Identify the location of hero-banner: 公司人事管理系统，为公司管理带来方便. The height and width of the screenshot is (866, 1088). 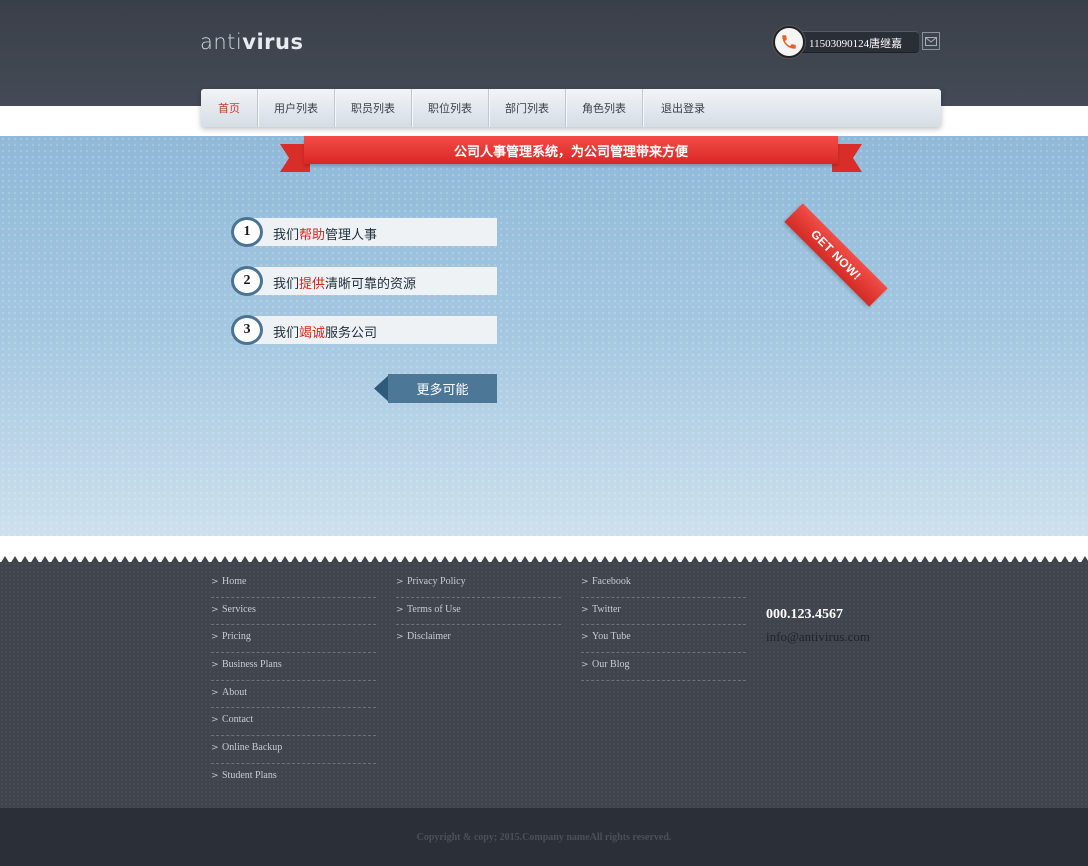
(571, 155).